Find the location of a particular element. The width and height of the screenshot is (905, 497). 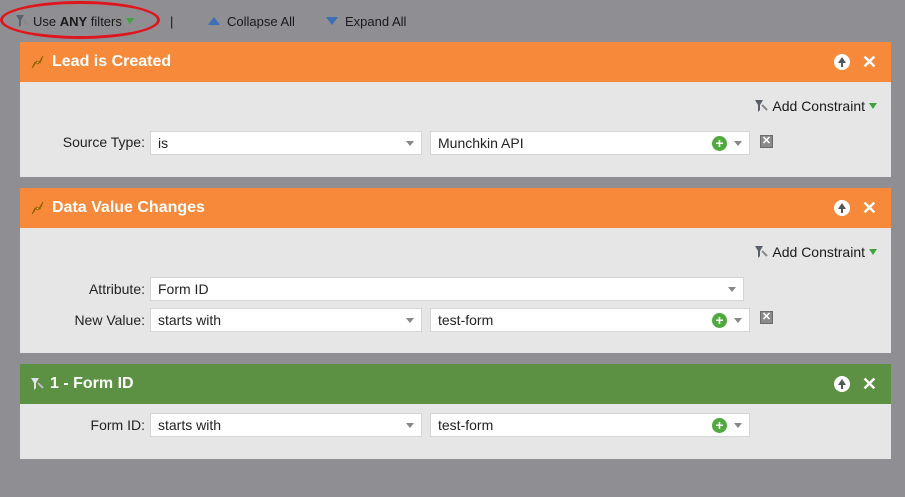

value-select: Munchkin API + is located at coordinates (590, 143).